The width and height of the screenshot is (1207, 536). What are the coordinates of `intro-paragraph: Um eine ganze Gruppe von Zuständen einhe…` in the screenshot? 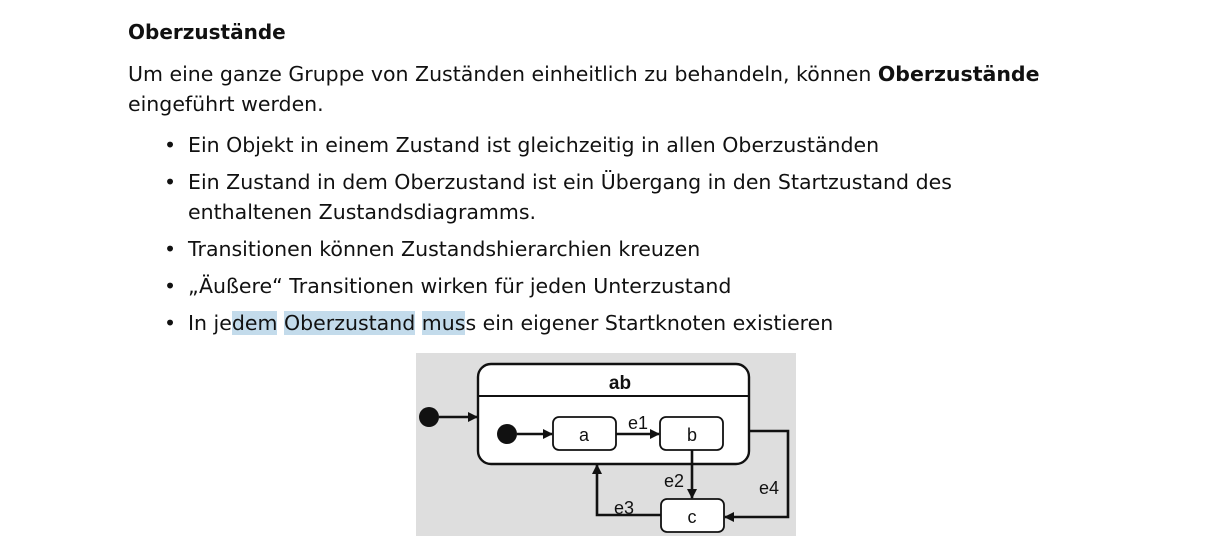 It's located at (608, 89).